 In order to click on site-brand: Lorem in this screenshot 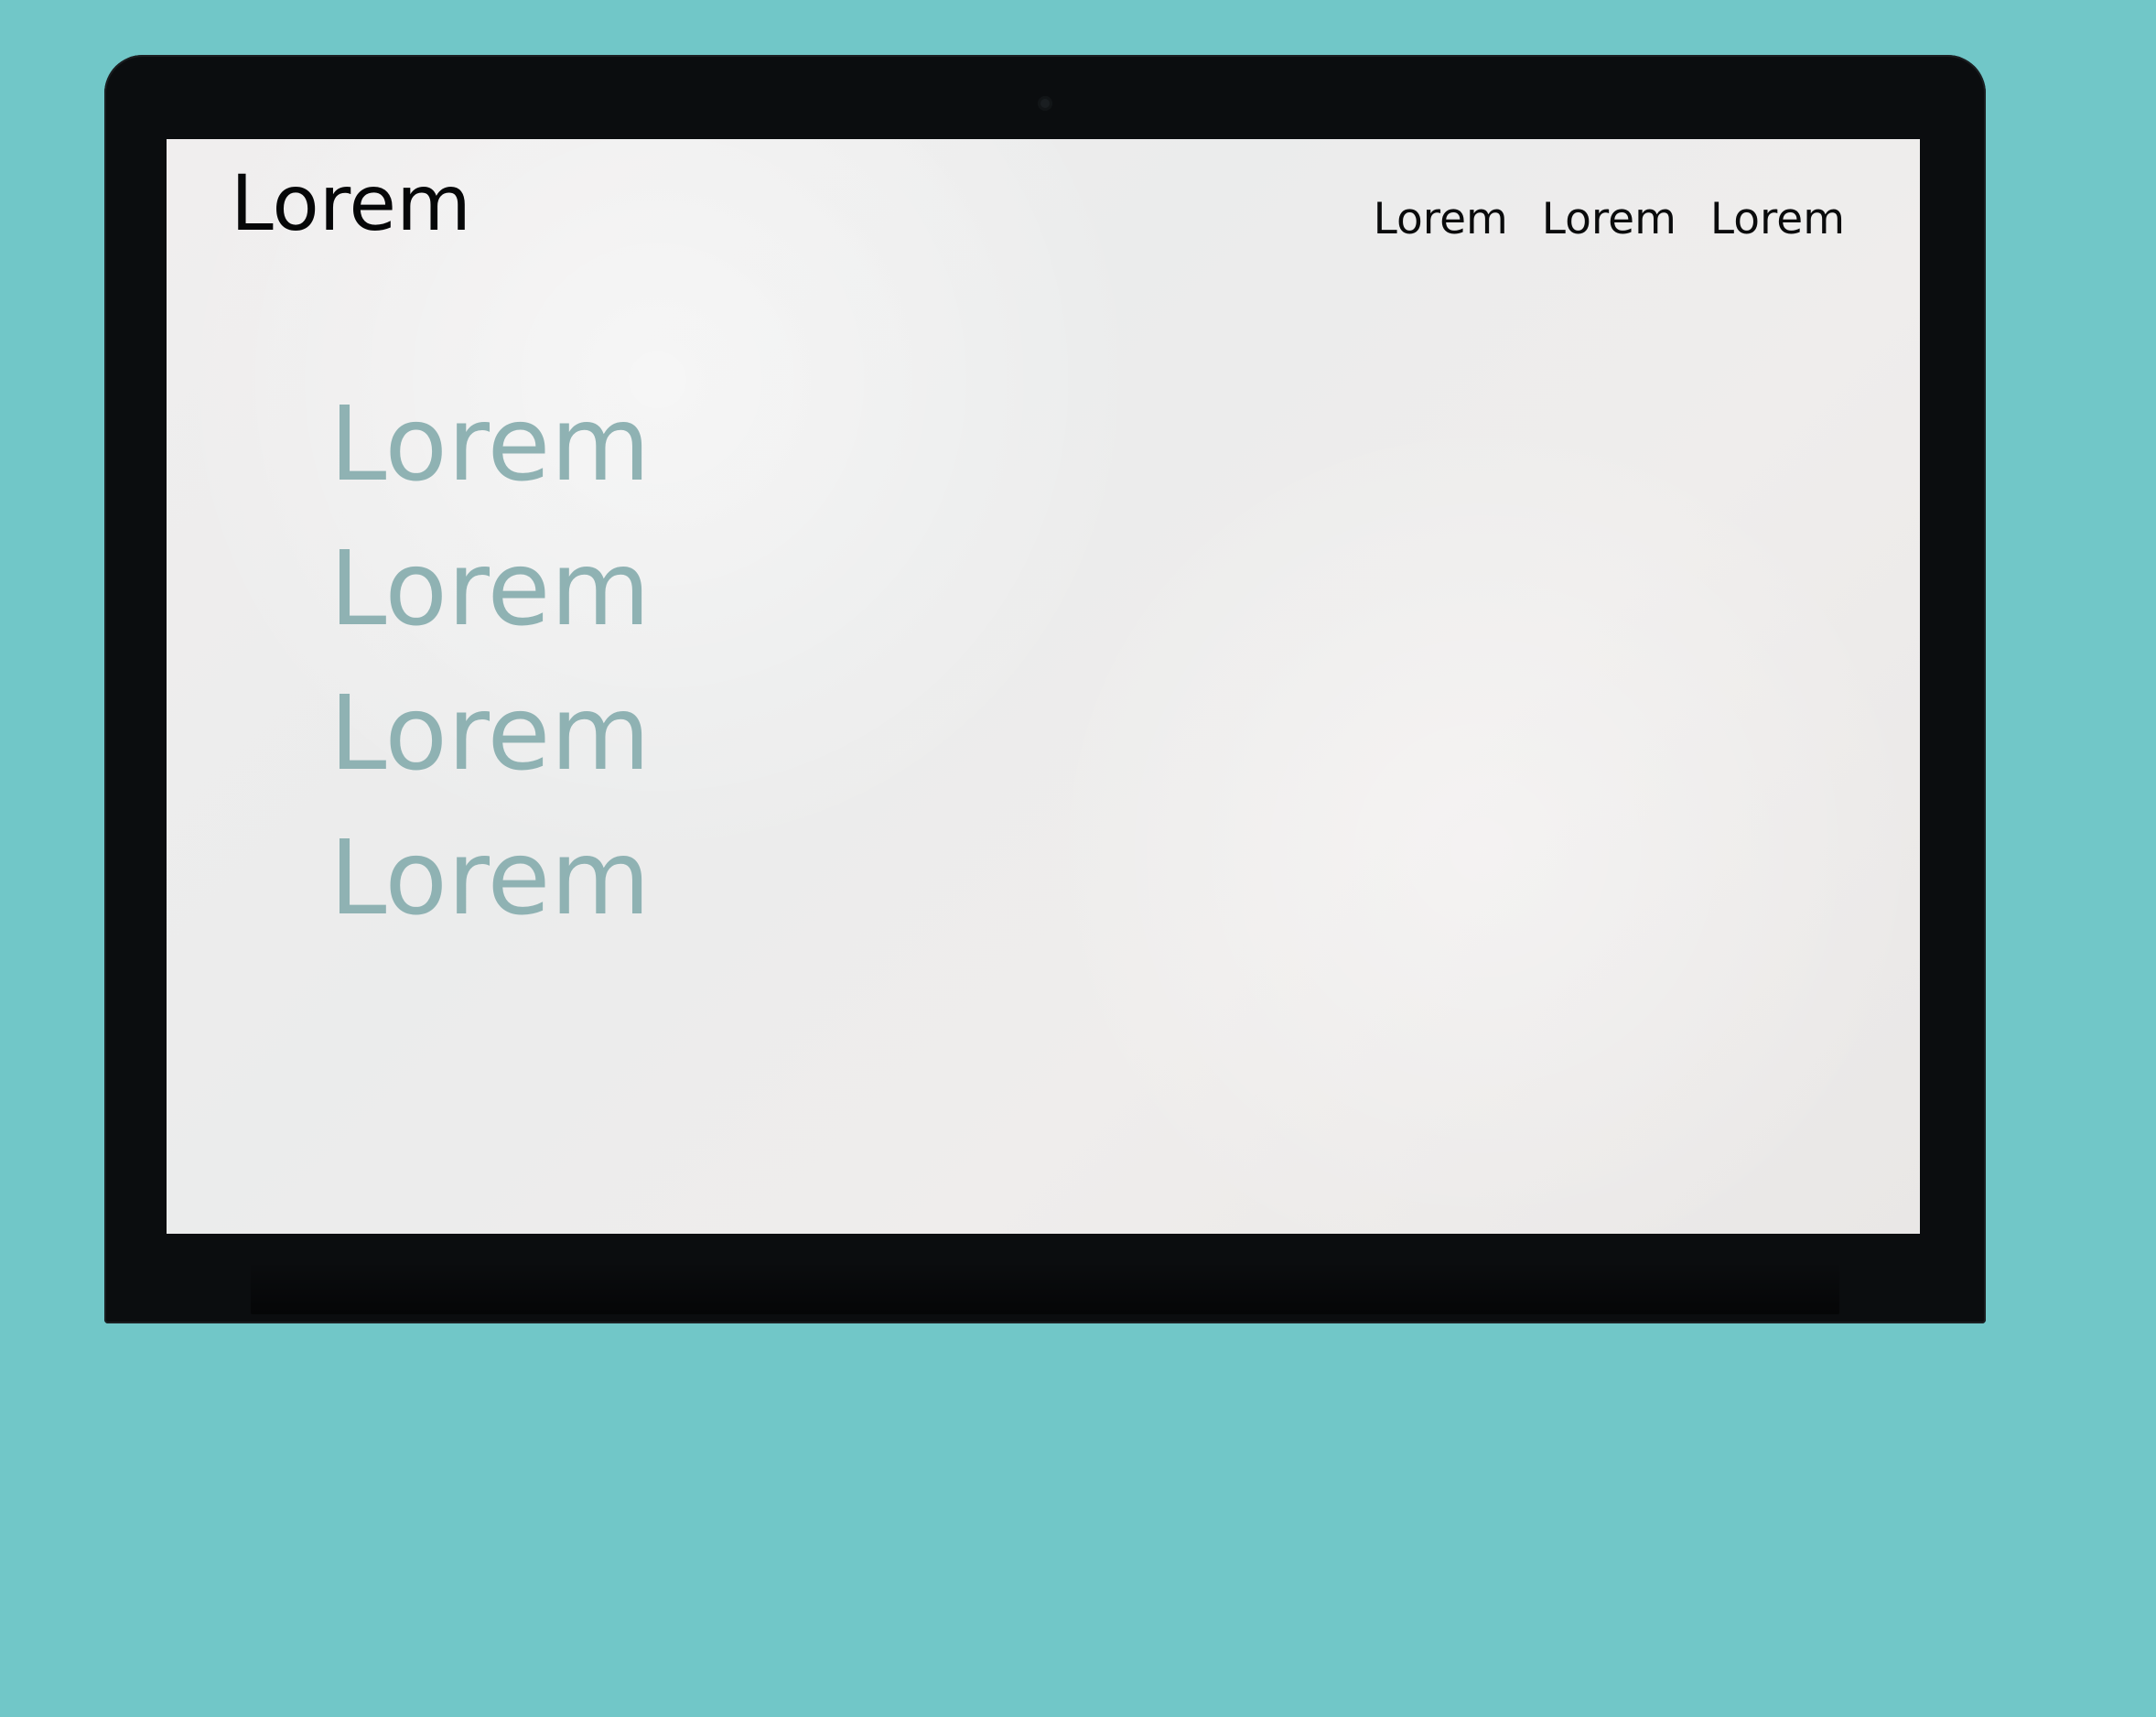, I will do `click(351, 203)`.